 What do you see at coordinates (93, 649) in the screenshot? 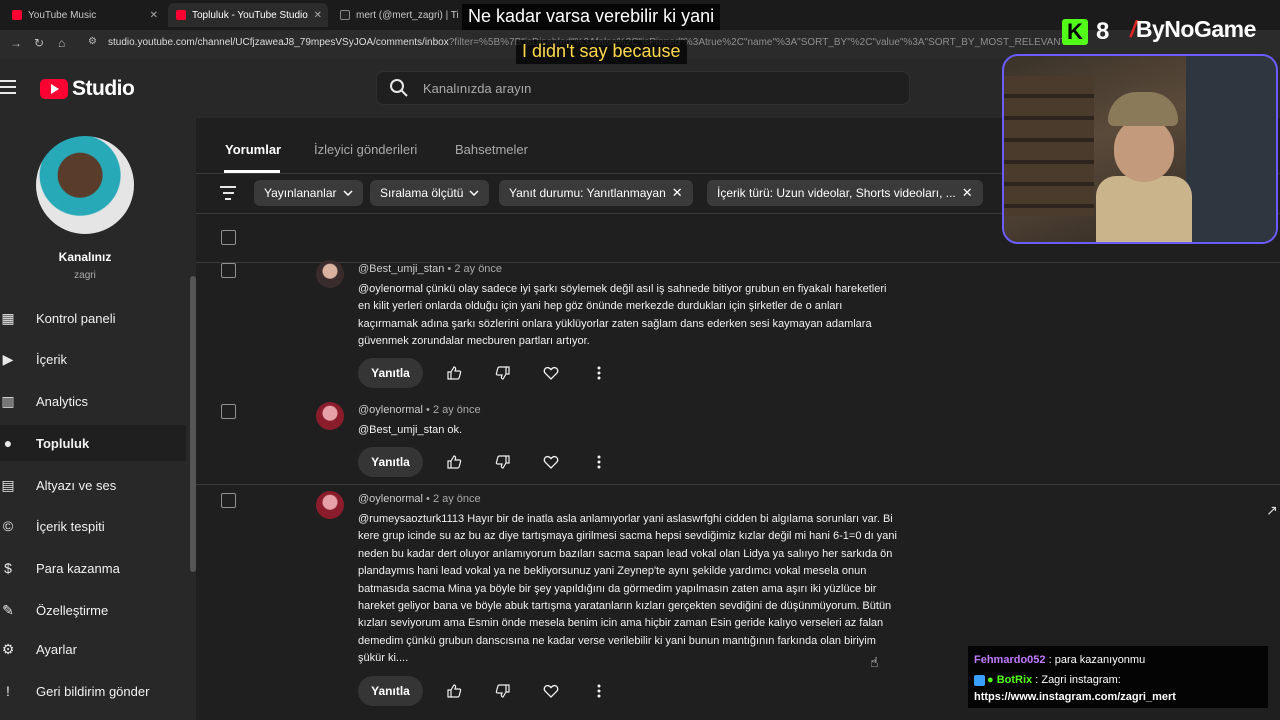
I see `sidebar-item-settings: ⚙ Ayarlar` at bounding box center [93, 649].